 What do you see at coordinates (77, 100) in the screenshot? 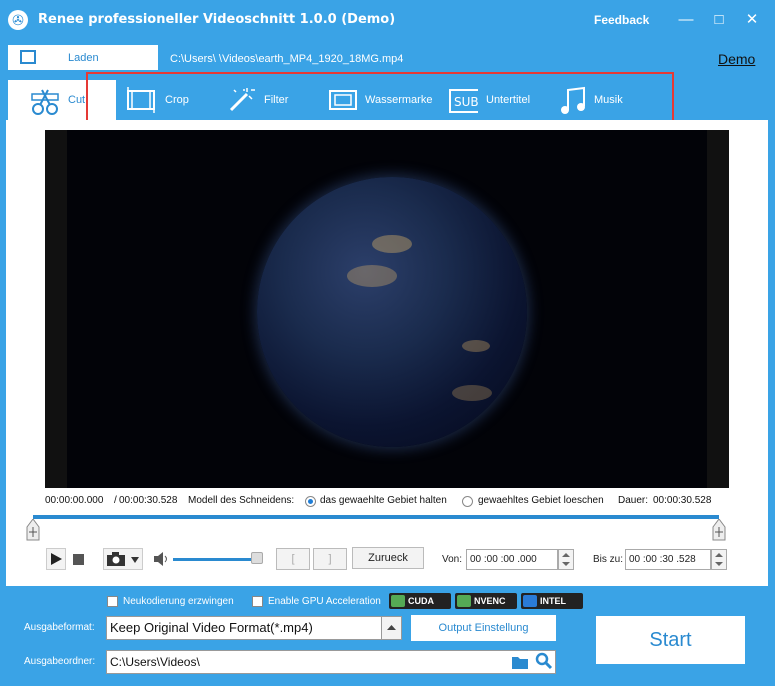
I see `tab-cut-label: Cut` at bounding box center [77, 100].